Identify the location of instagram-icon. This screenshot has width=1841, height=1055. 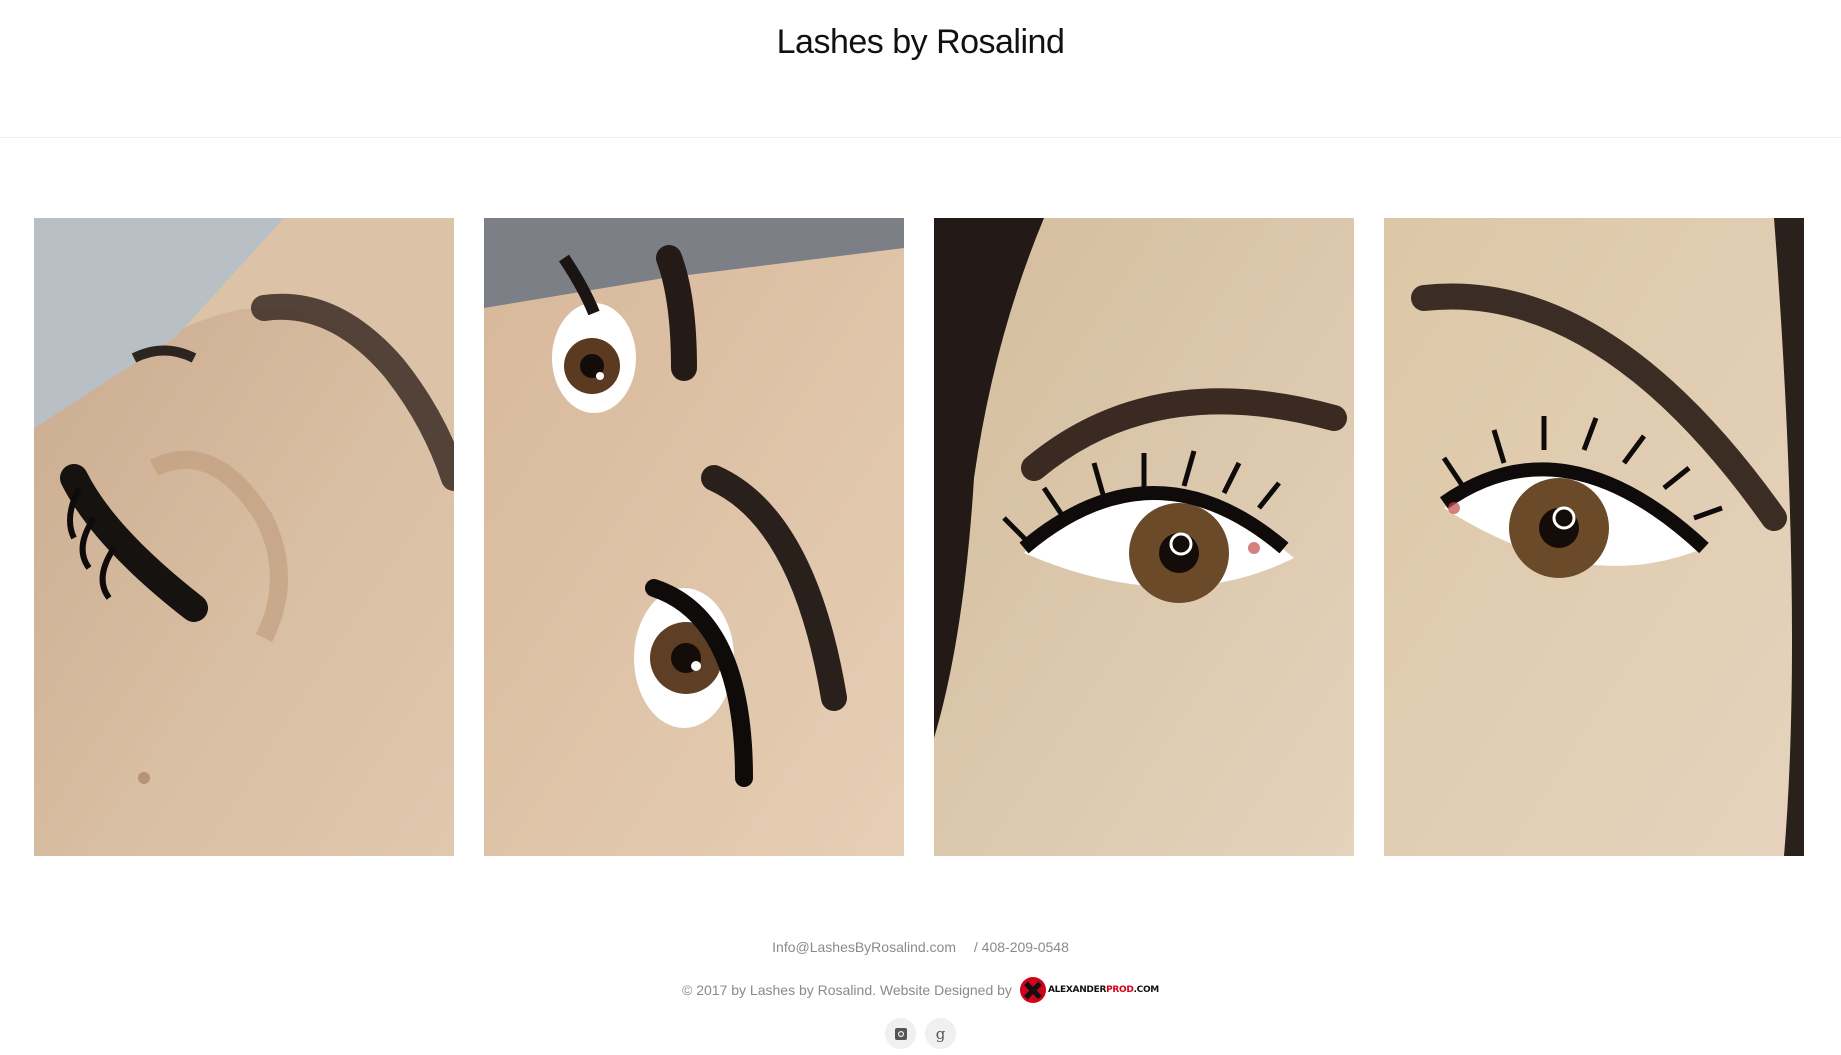
(900, 1033).